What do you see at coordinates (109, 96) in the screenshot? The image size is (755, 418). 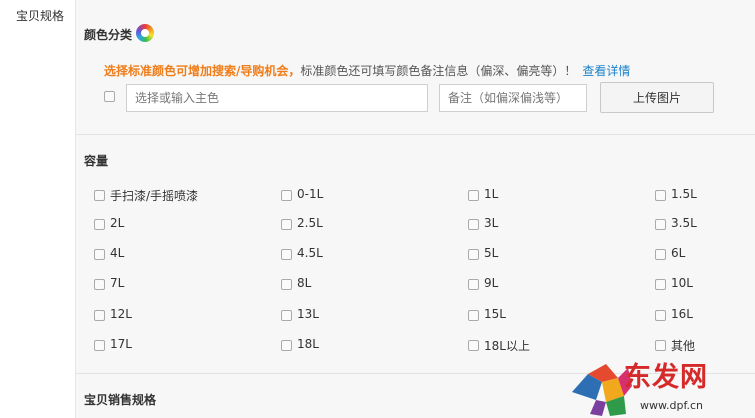 I see `main-color-checkbox` at bounding box center [109, 96].